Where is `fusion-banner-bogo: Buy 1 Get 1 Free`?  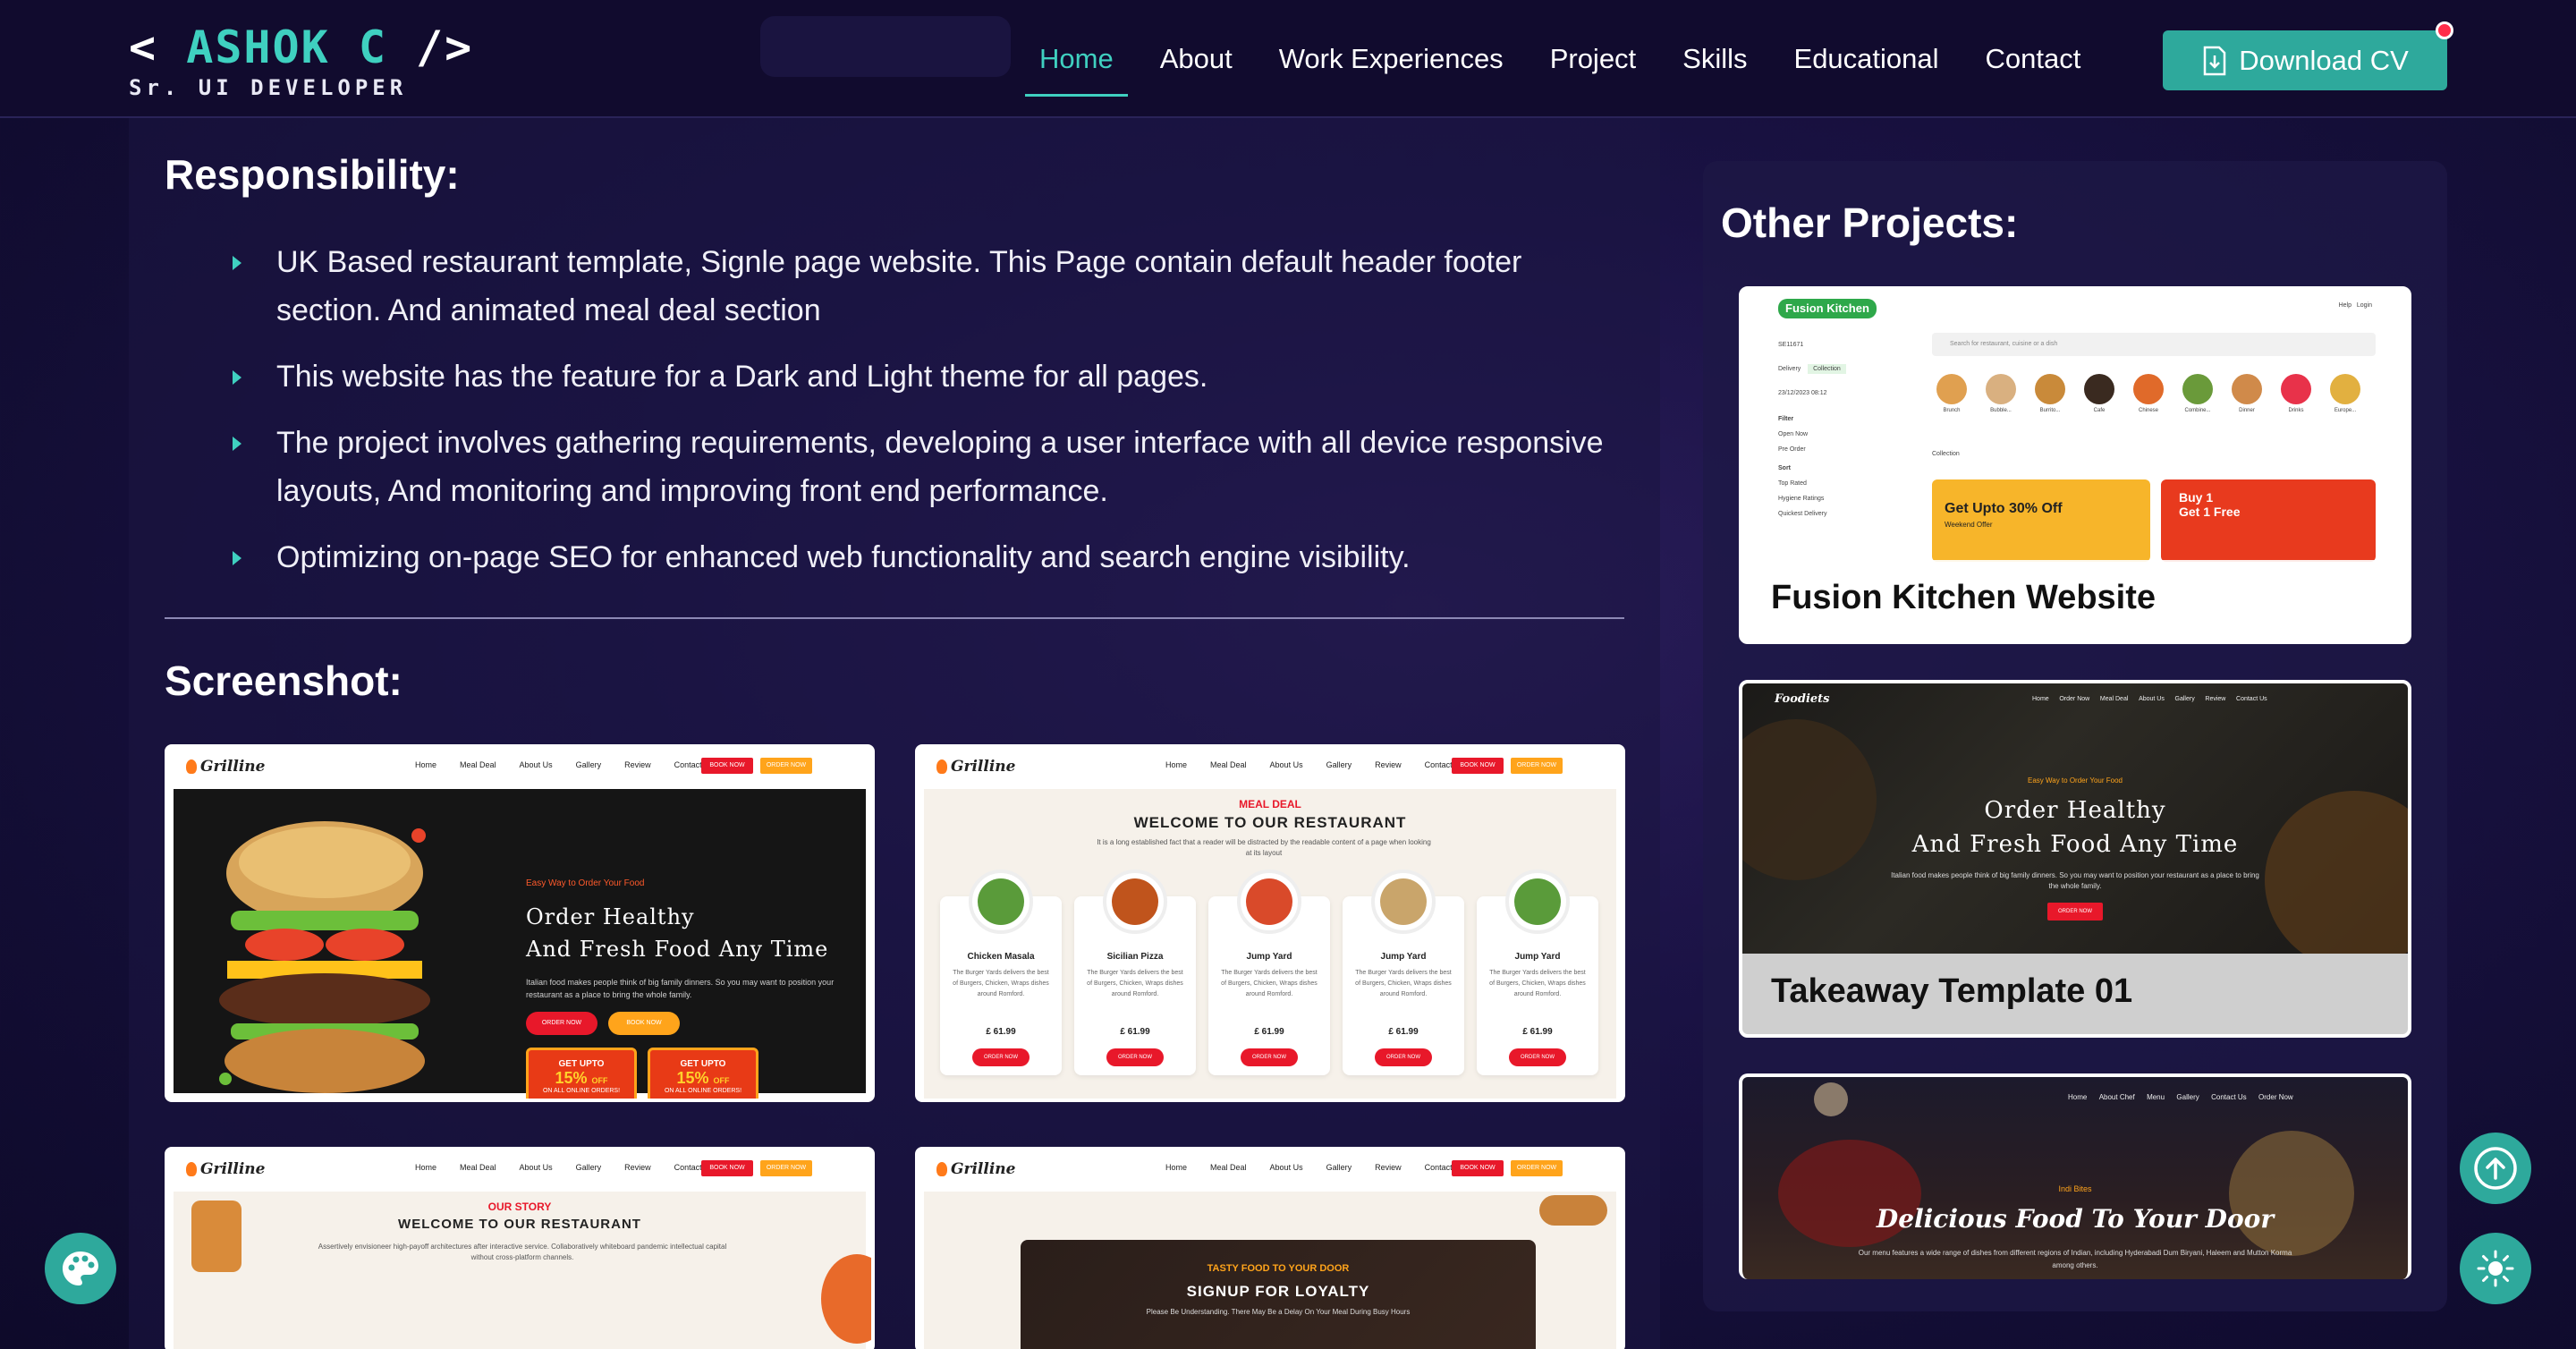
fusion-banner-bogo: Buy 1 Get 1 Free is located at coordinates (2268, 520).